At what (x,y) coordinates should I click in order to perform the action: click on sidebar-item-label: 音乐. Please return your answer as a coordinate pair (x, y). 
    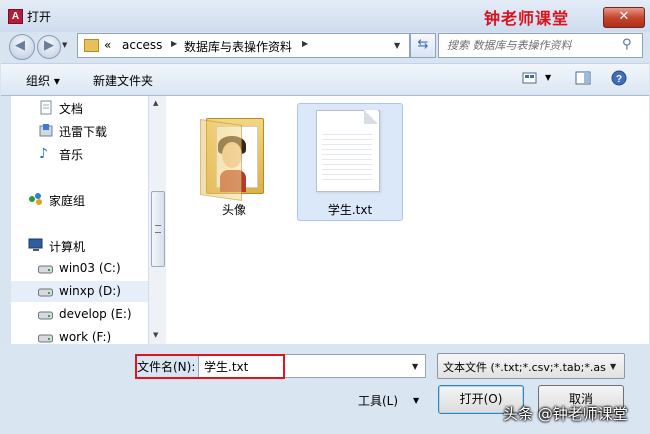
    Looking at the image, I should click on (71, 155).